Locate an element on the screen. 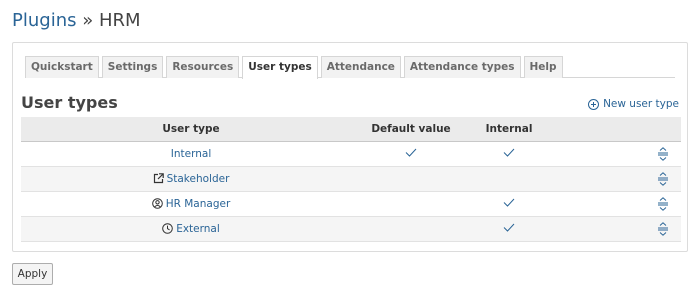 The width and height of the screenshot is (700, 304). external-link-icon is located at coordinates (158, 177).